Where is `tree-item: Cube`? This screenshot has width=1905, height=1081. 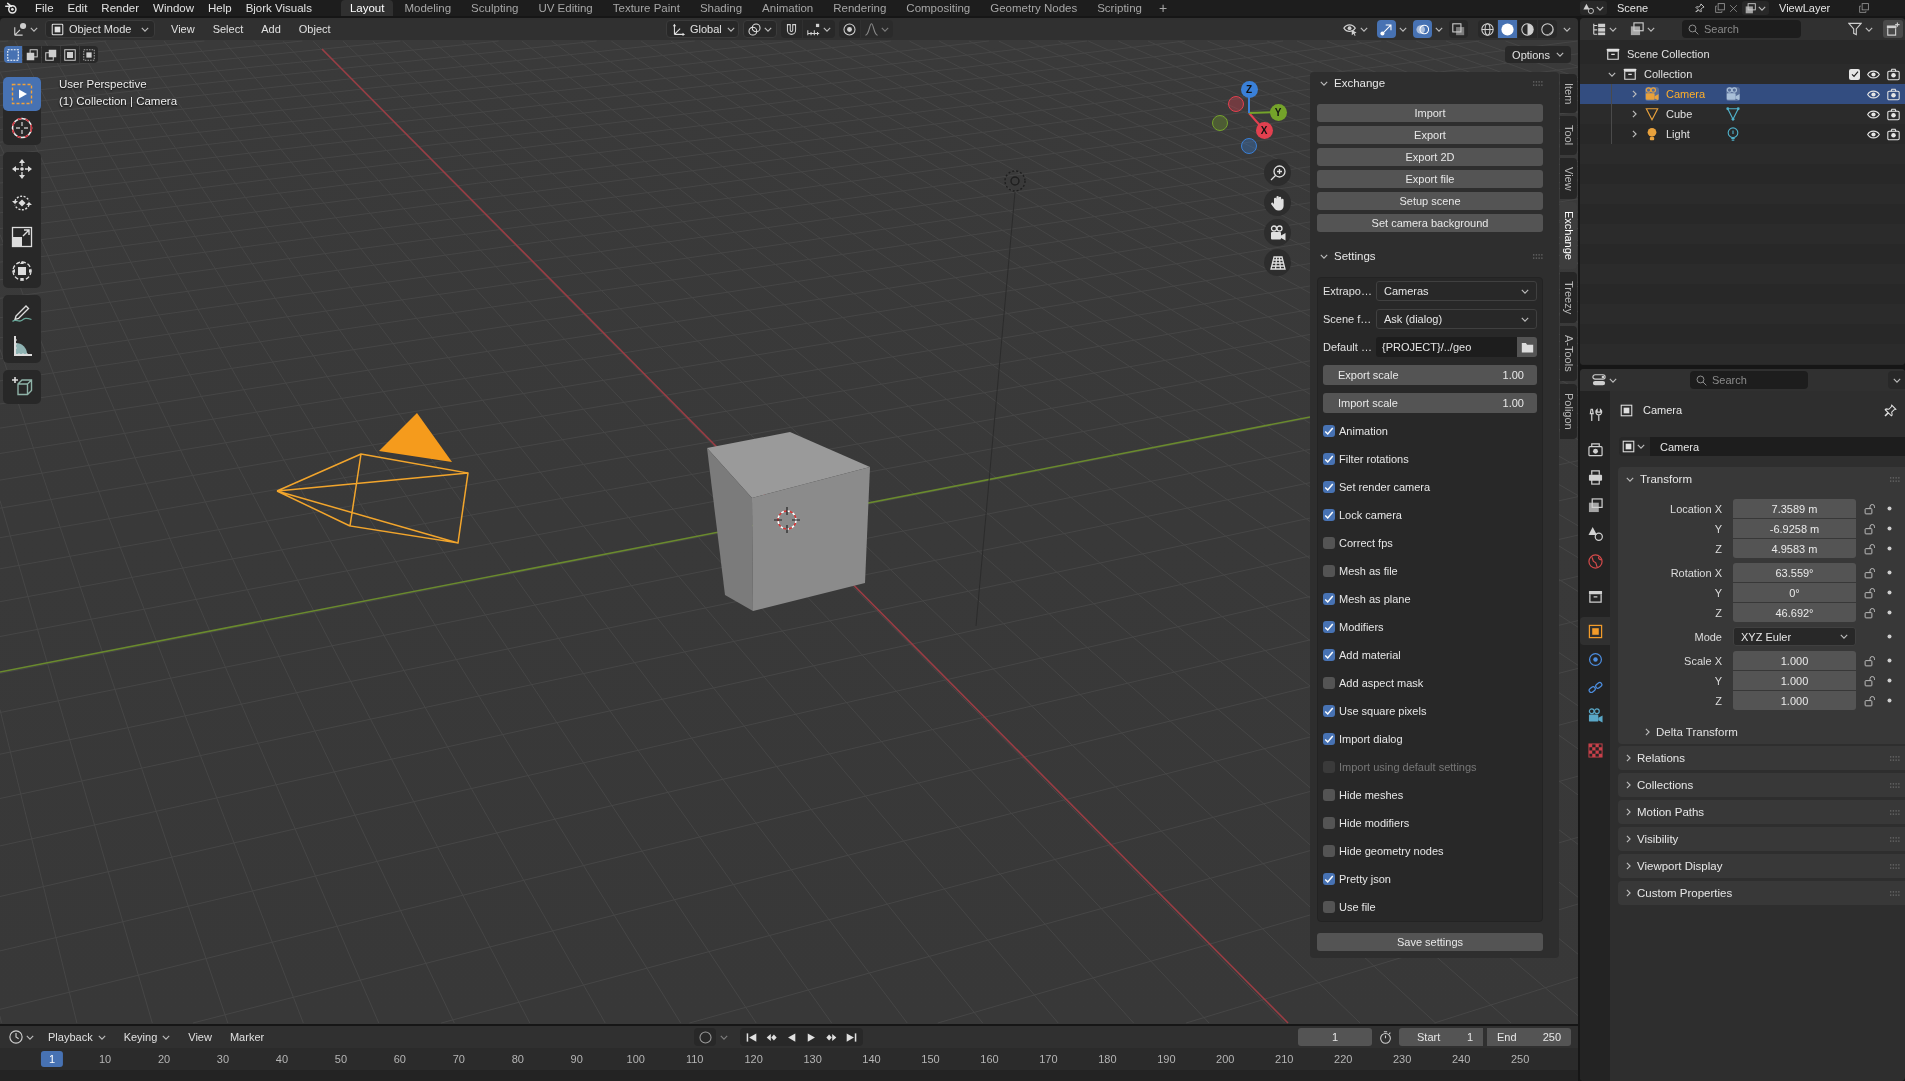 tree-item: Cube is located at coordinates (1742, 114).